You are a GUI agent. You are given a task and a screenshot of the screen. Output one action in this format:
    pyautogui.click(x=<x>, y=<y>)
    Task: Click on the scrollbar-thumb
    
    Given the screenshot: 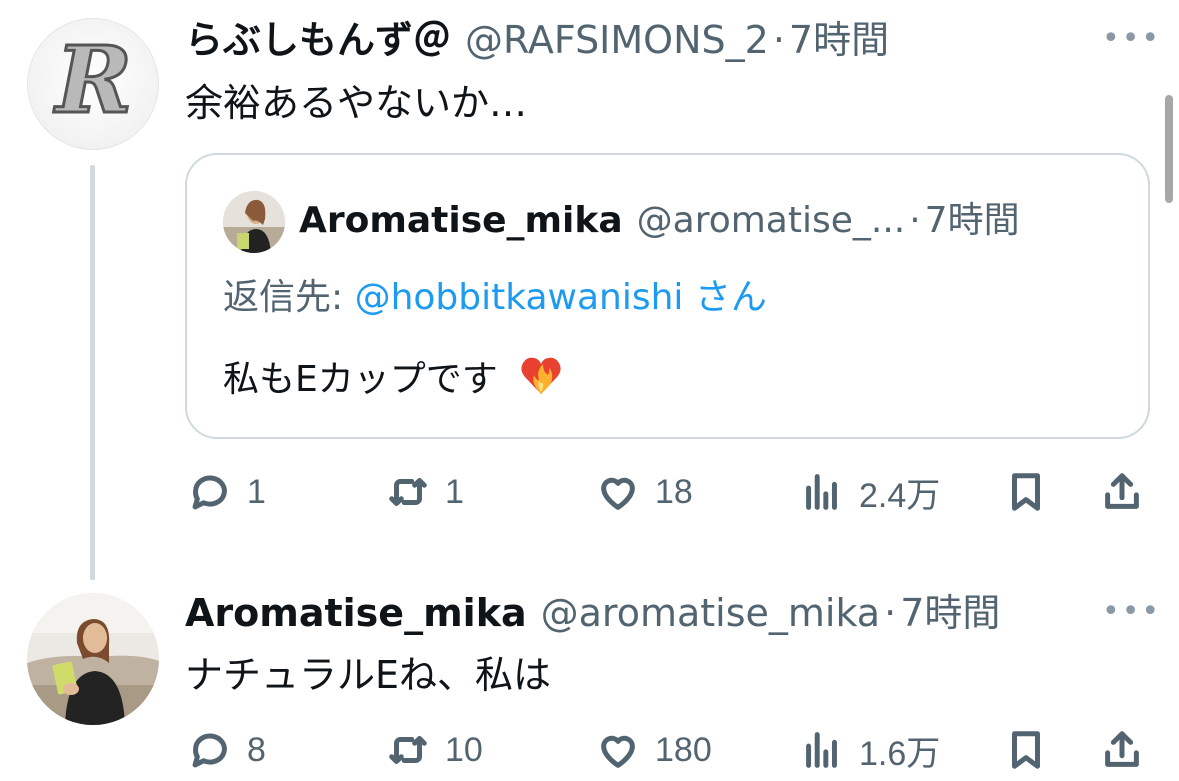 What is the action you would take?
    pyautogui.click(x=1169, y=149)
    